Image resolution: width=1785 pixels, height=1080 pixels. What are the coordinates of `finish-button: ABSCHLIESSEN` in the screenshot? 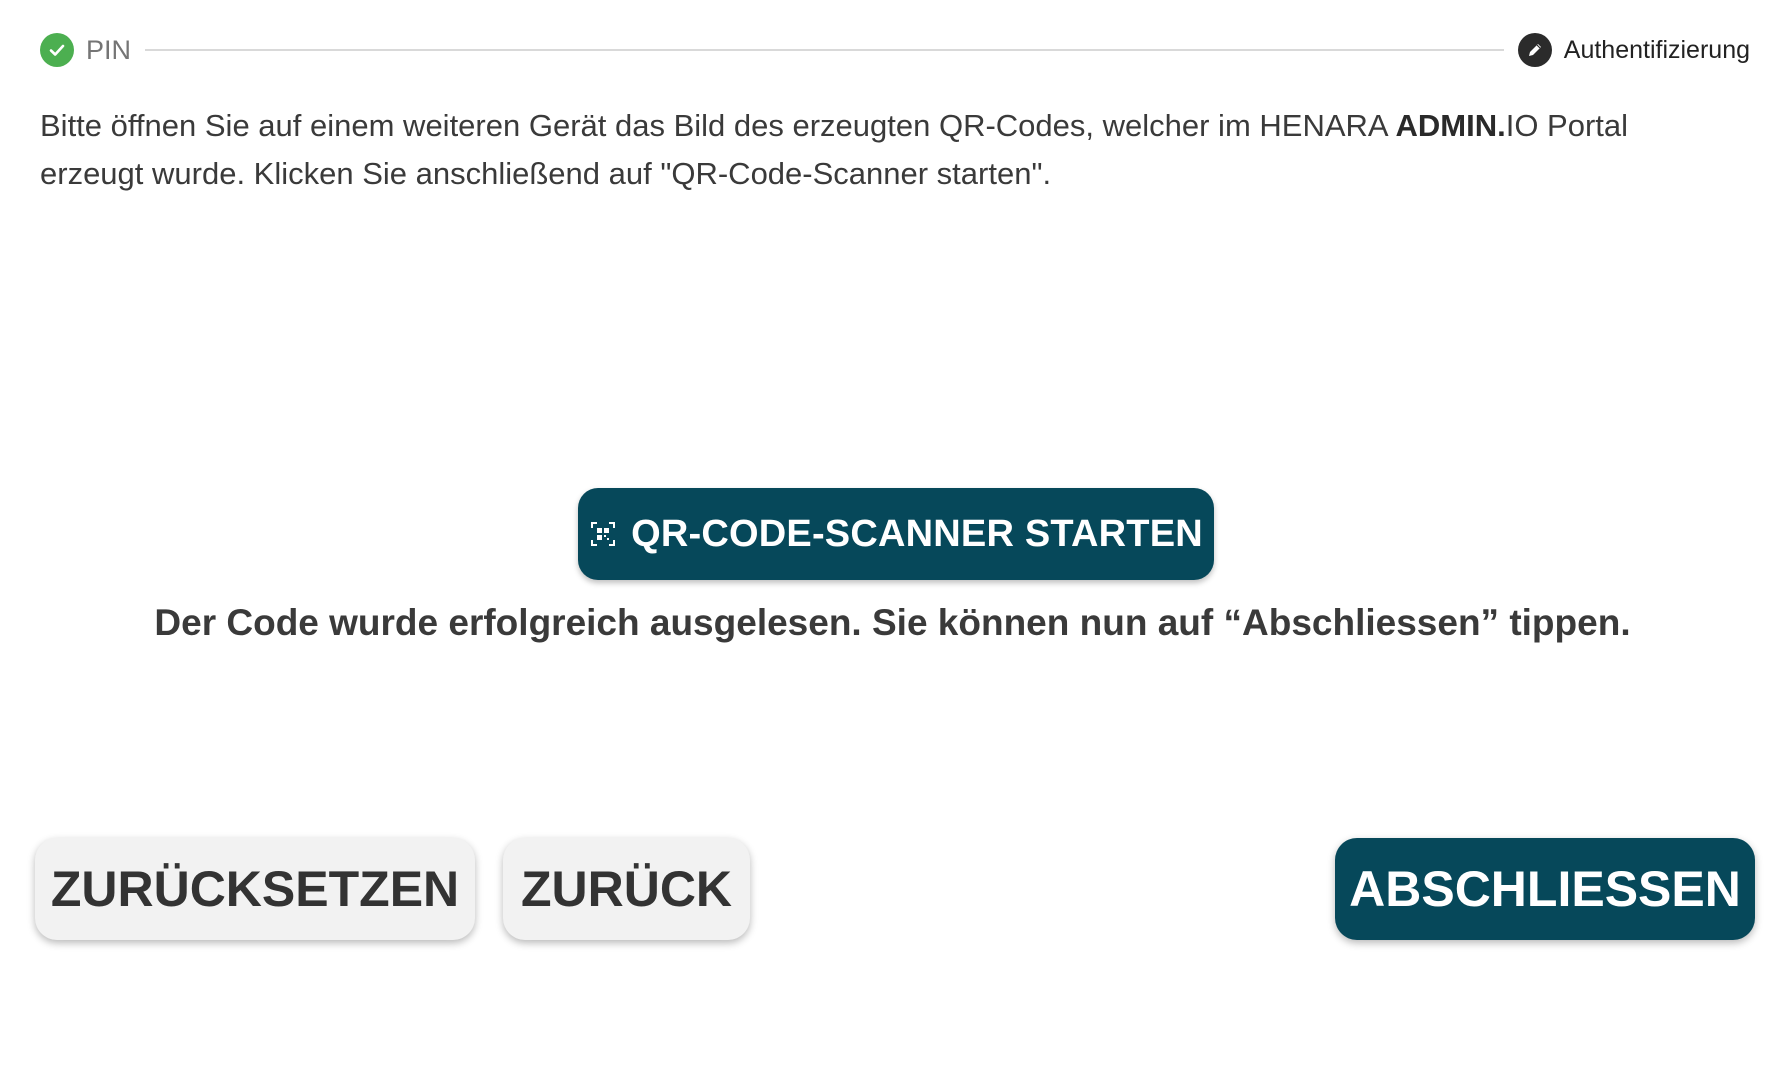 It's located at (1545, 889).